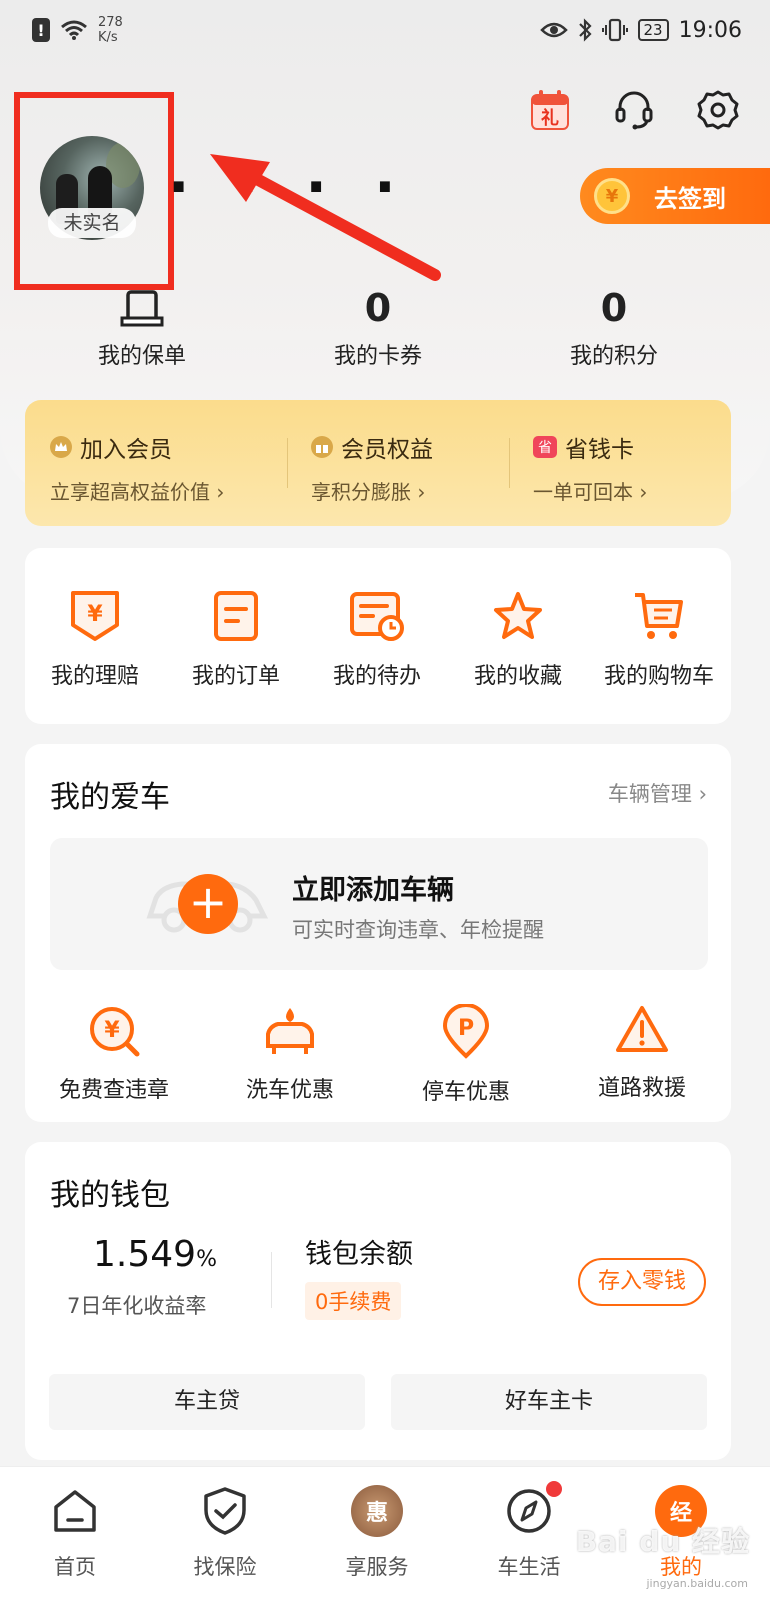 The image size is (770, 1600). Describe the element at coordinates (155, 1254) in the screenshot. I see `yield-rate: 1.549%` at that location.